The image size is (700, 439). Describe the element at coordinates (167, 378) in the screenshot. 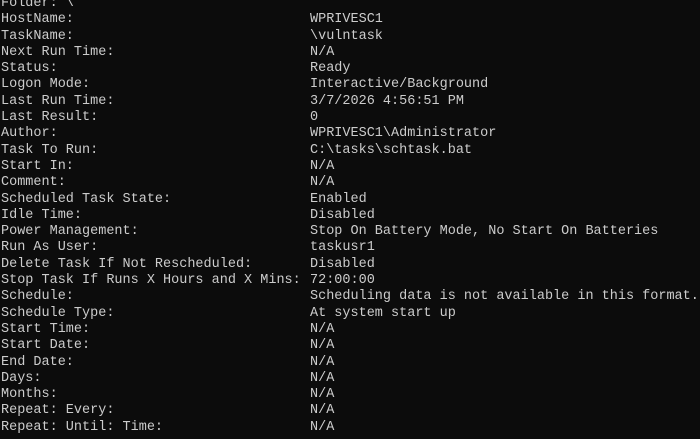

I see `task-property-row: Days: N/A` at that location.